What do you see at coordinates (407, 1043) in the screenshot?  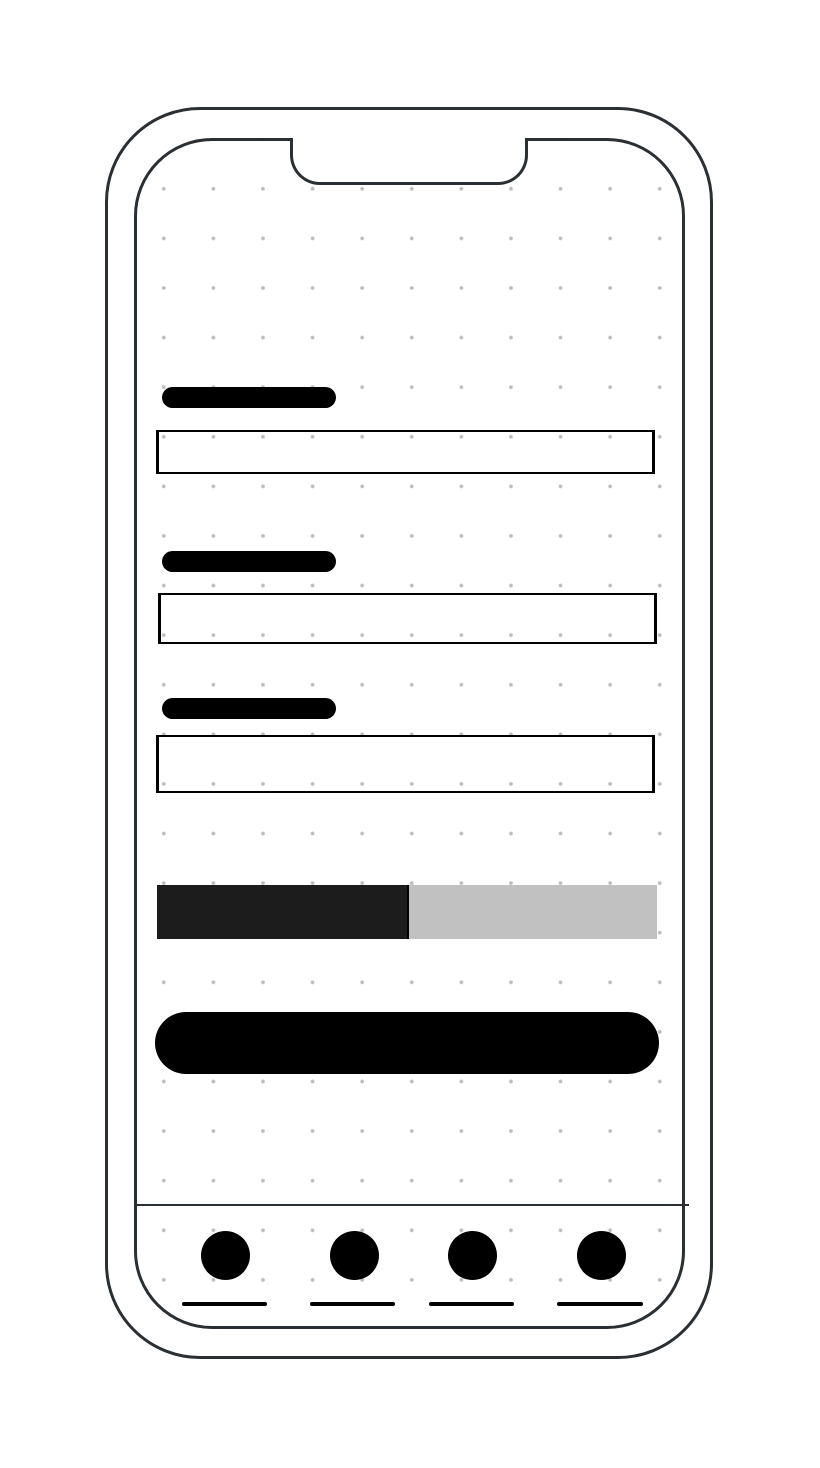 I see `submit-button` at bounding box center [407, 1043].